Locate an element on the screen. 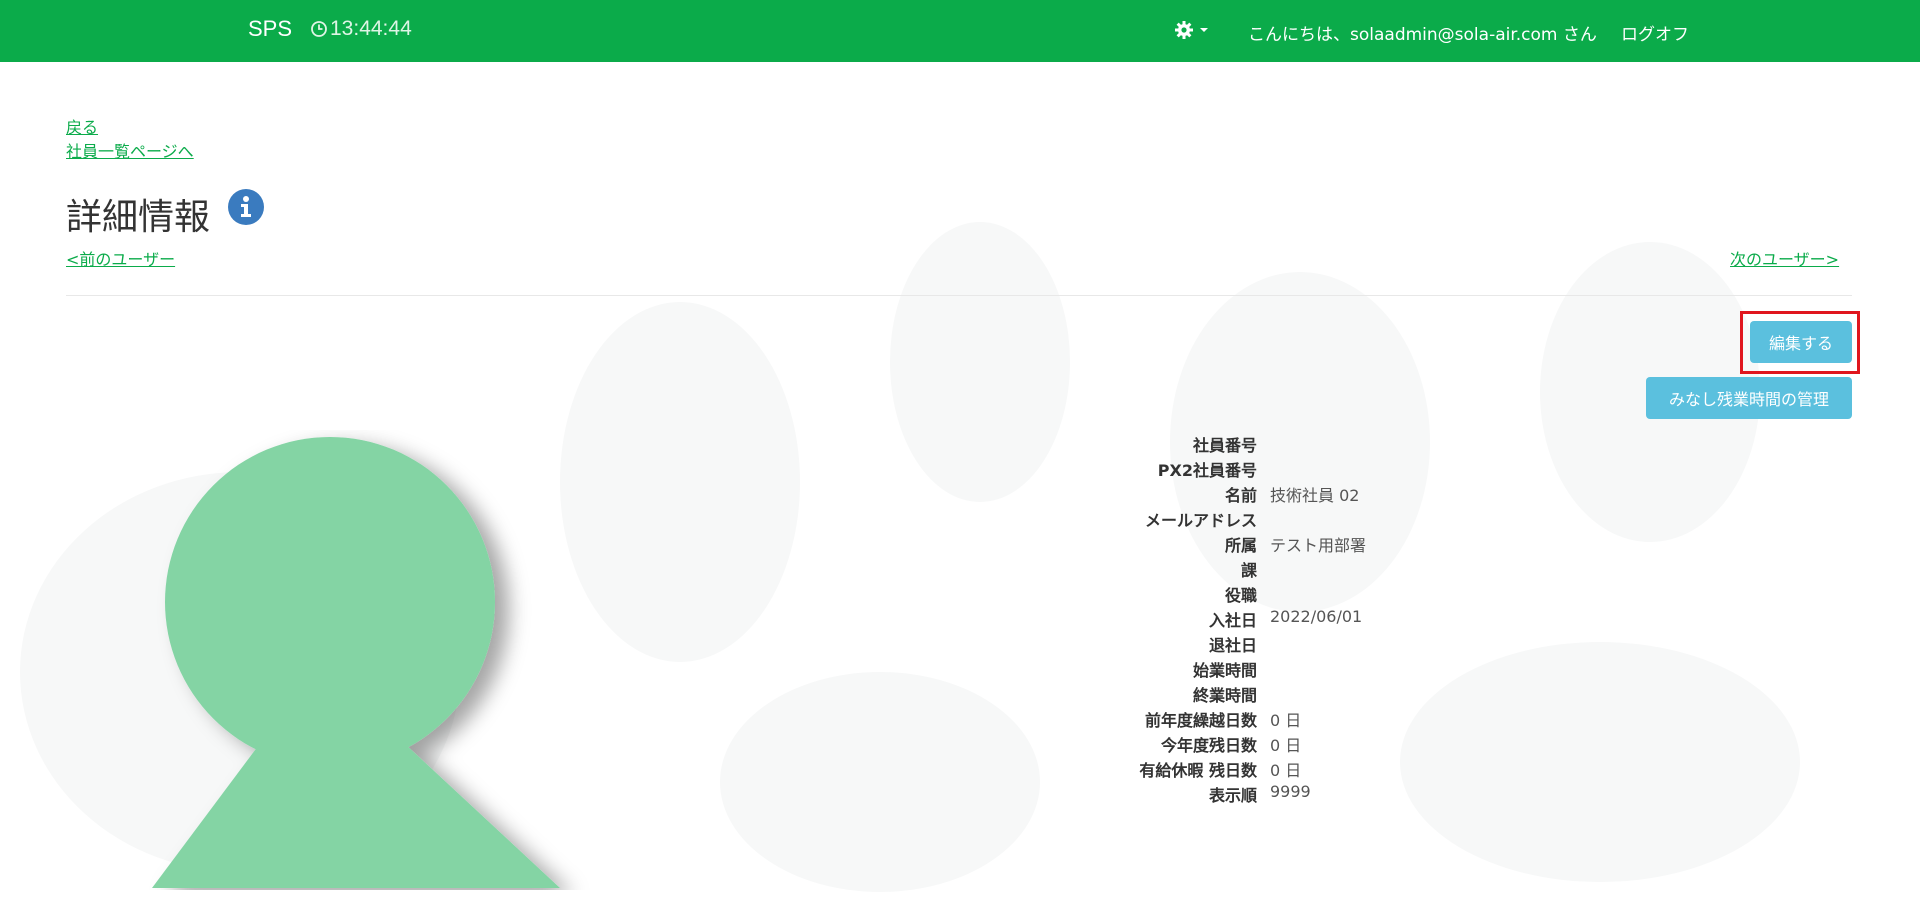 This screenshot has width=1920, height=912. employee-list-link: 社員一覧ページへ is located at coordinates (130, 150).